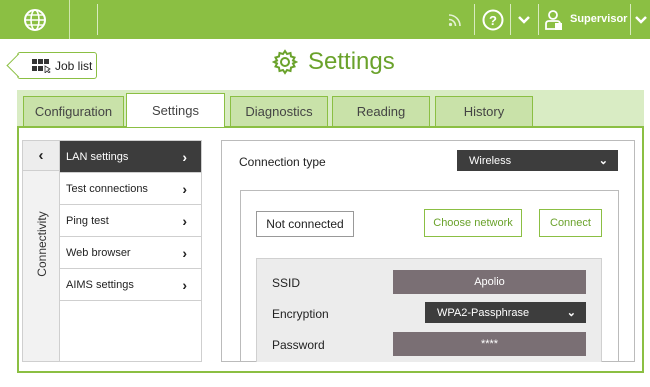 The height and width of the screenshot is (387, 650). I want to click on tab-history: History, so click(484, 111).